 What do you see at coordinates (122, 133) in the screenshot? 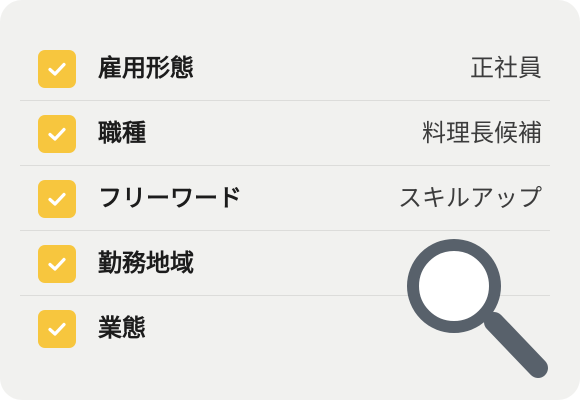
I see `filter-label: 職種` at bounding box center [122, 133].